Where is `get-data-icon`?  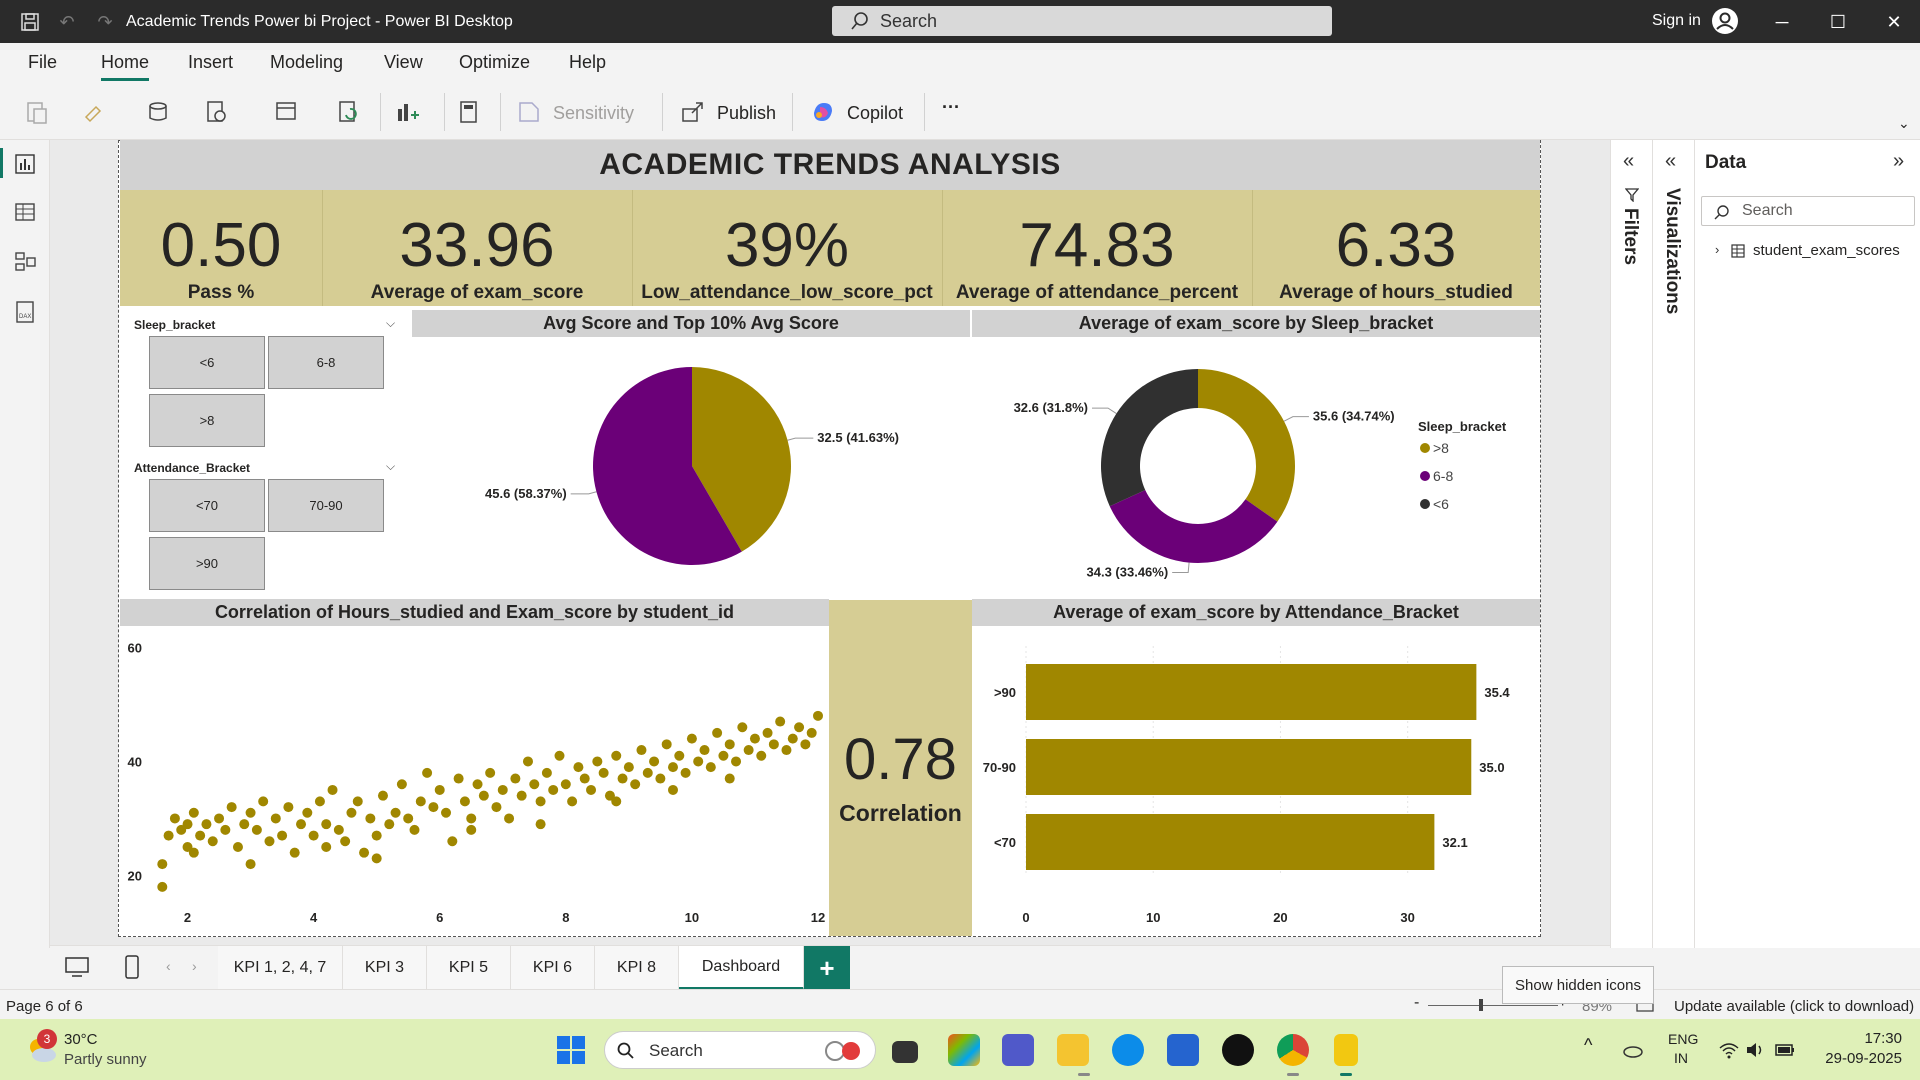 get-data-icon is located at coordinates (159, 112).